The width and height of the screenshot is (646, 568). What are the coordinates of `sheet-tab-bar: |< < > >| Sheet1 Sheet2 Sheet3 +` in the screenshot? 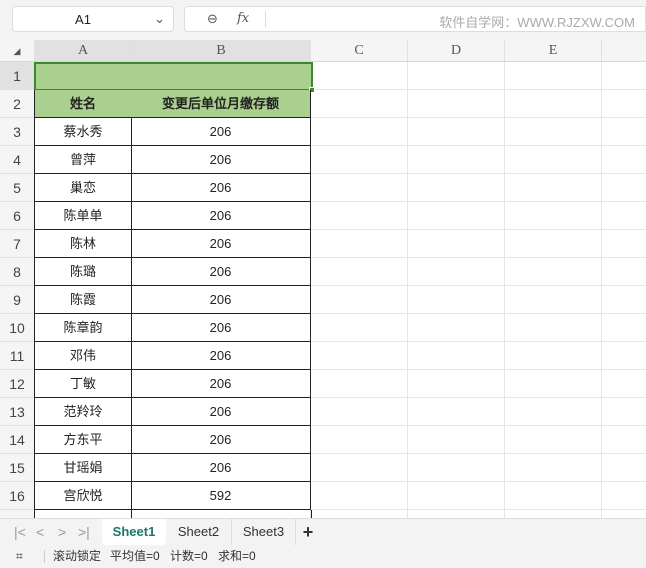 It's located at (323, 532).